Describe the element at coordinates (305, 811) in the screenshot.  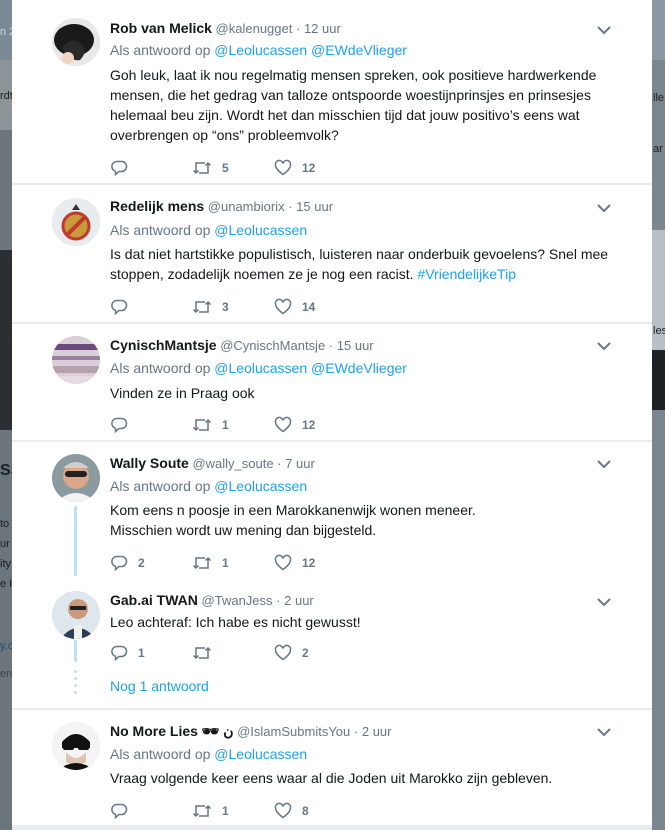
I see `like-count: 8` at that location.